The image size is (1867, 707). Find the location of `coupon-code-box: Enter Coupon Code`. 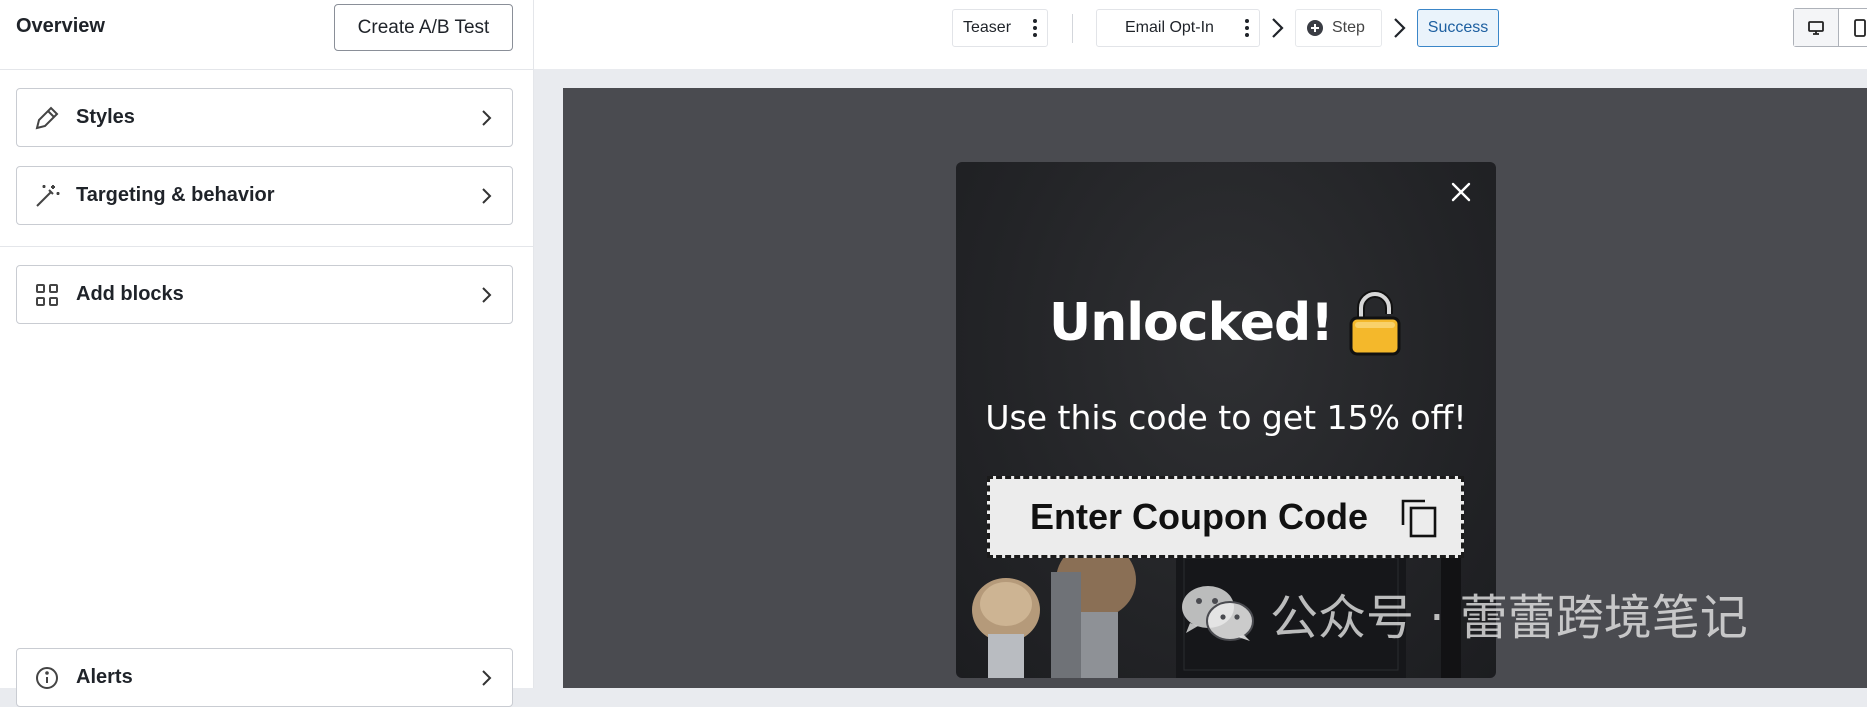

coupon-code-box: Enter Coupon Code is located at coordinates (1225, 517).